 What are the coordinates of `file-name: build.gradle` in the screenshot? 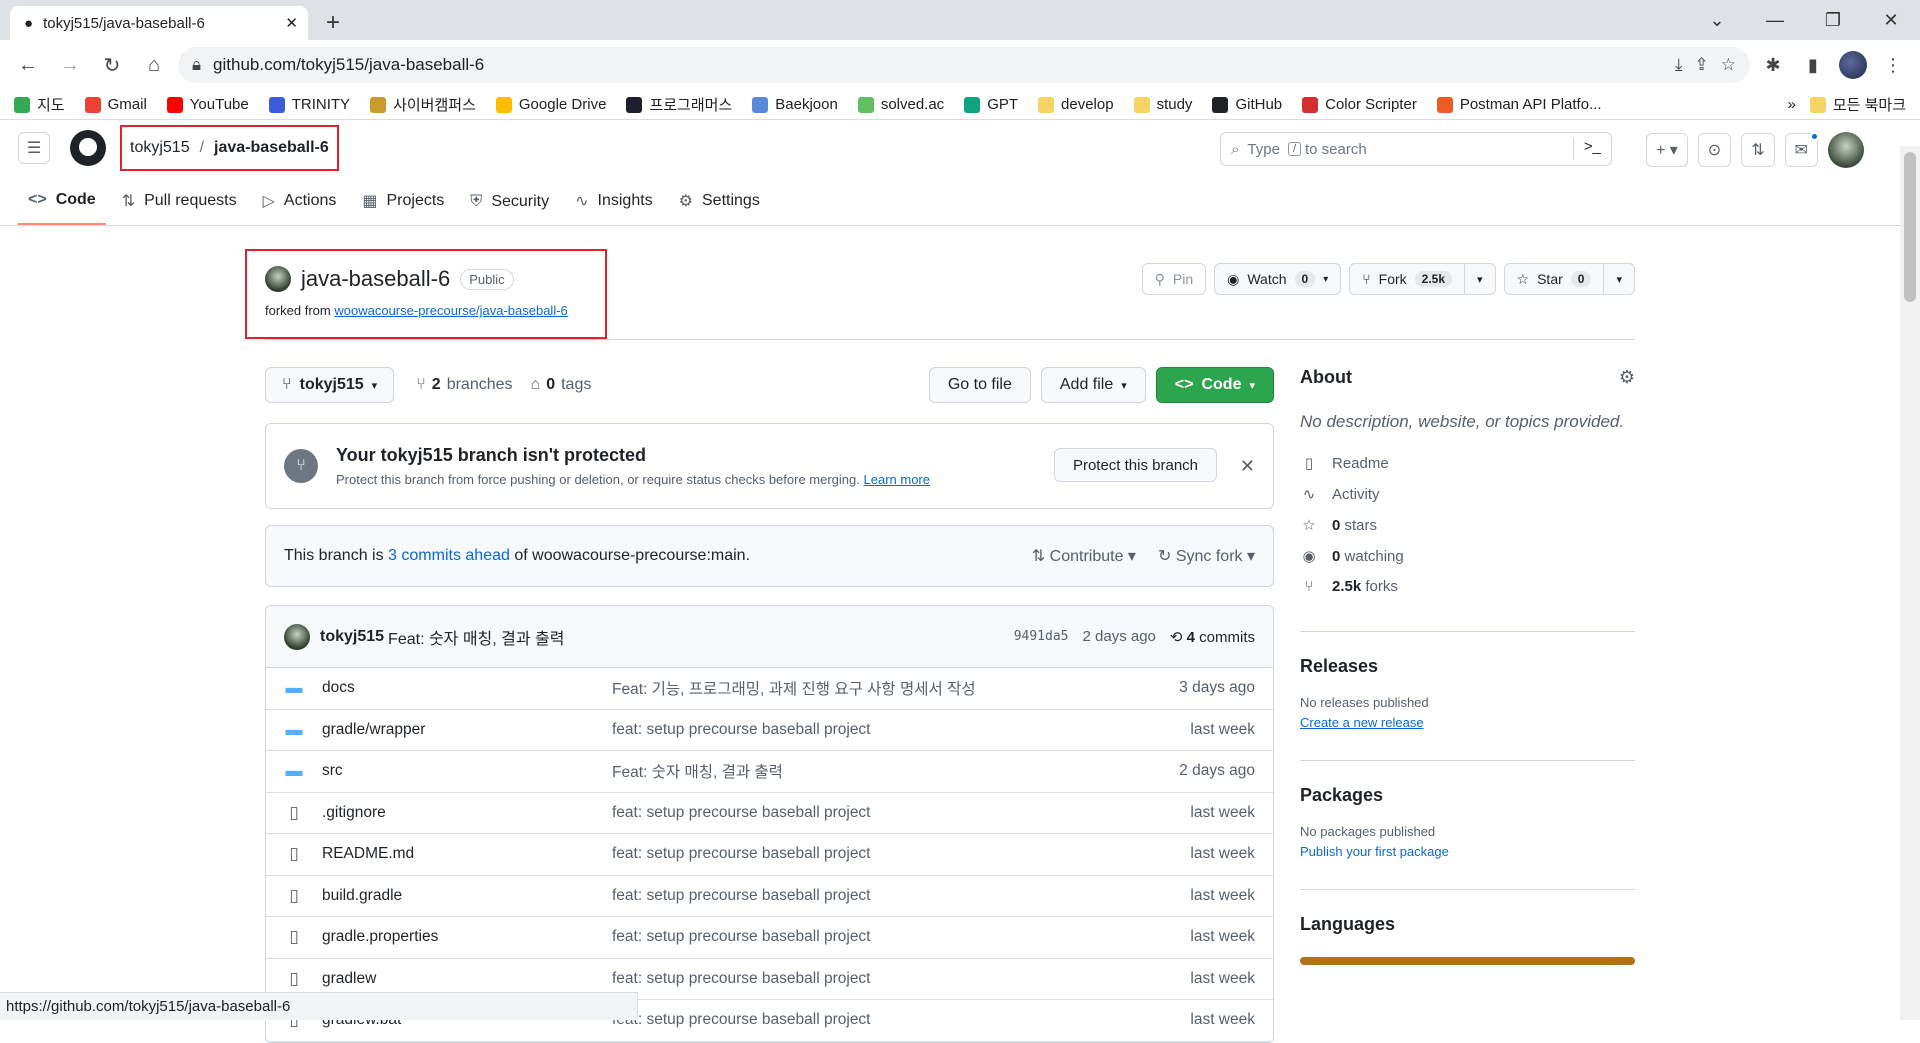 It's located at (467, 896).